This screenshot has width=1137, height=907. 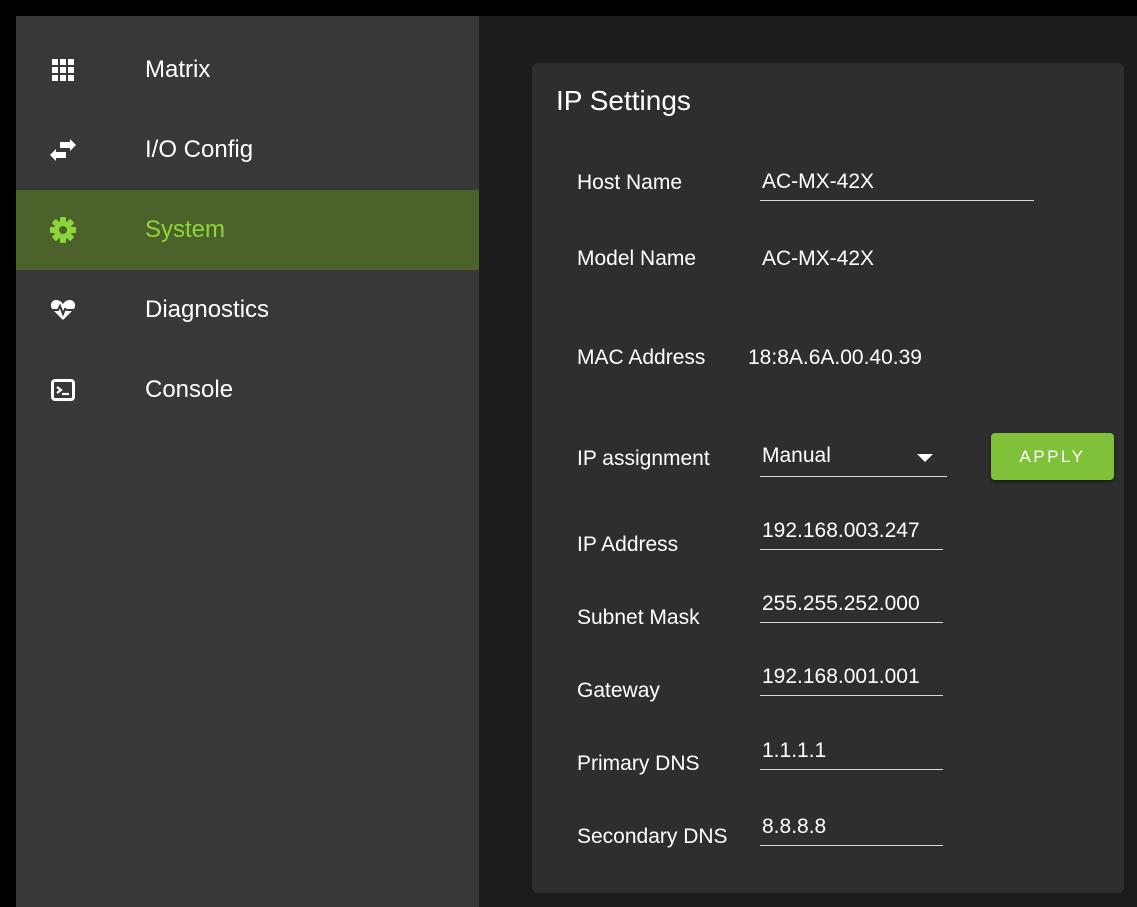 What do you see at coordinates (835, 357) in the screenshot?
I see `mac-address-value: 18:8A.6A.00.40.39` at bounding box center [835, 357].